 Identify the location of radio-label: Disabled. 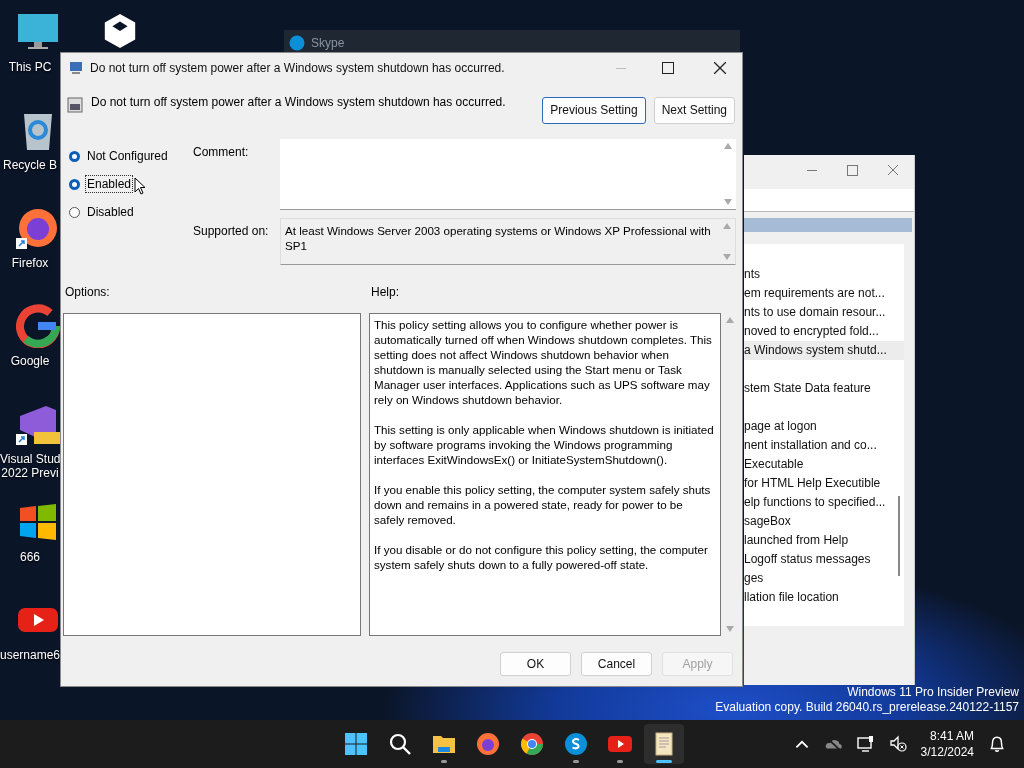
(110, 212).